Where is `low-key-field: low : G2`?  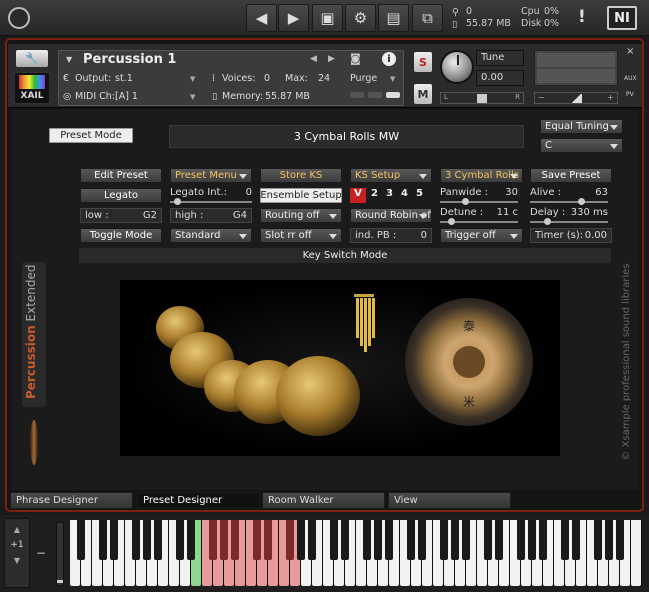 low-key-field: low : G2 is located at coordinates (121, 215).